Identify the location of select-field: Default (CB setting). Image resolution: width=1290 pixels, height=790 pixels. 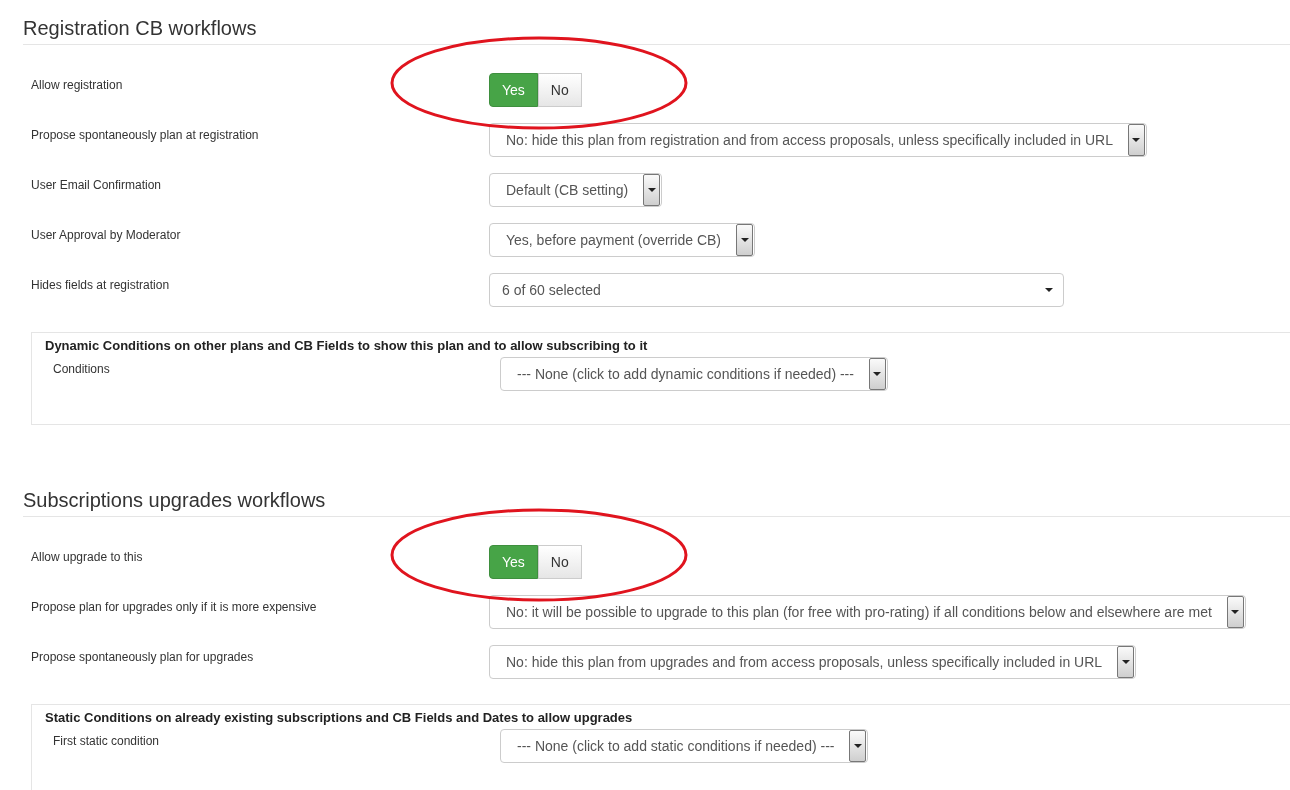
(576, 190).